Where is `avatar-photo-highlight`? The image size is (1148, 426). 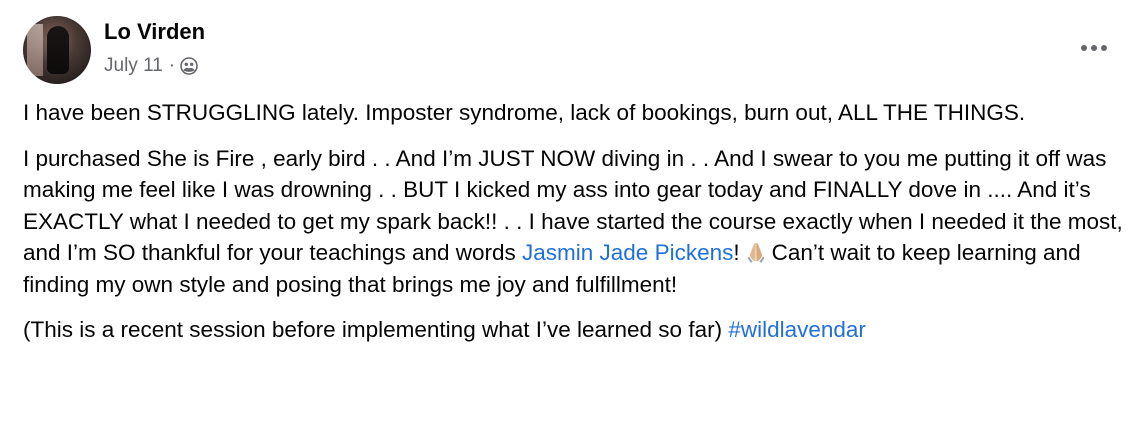 avatar-photo-highlight is located at coordinates (35, 50).